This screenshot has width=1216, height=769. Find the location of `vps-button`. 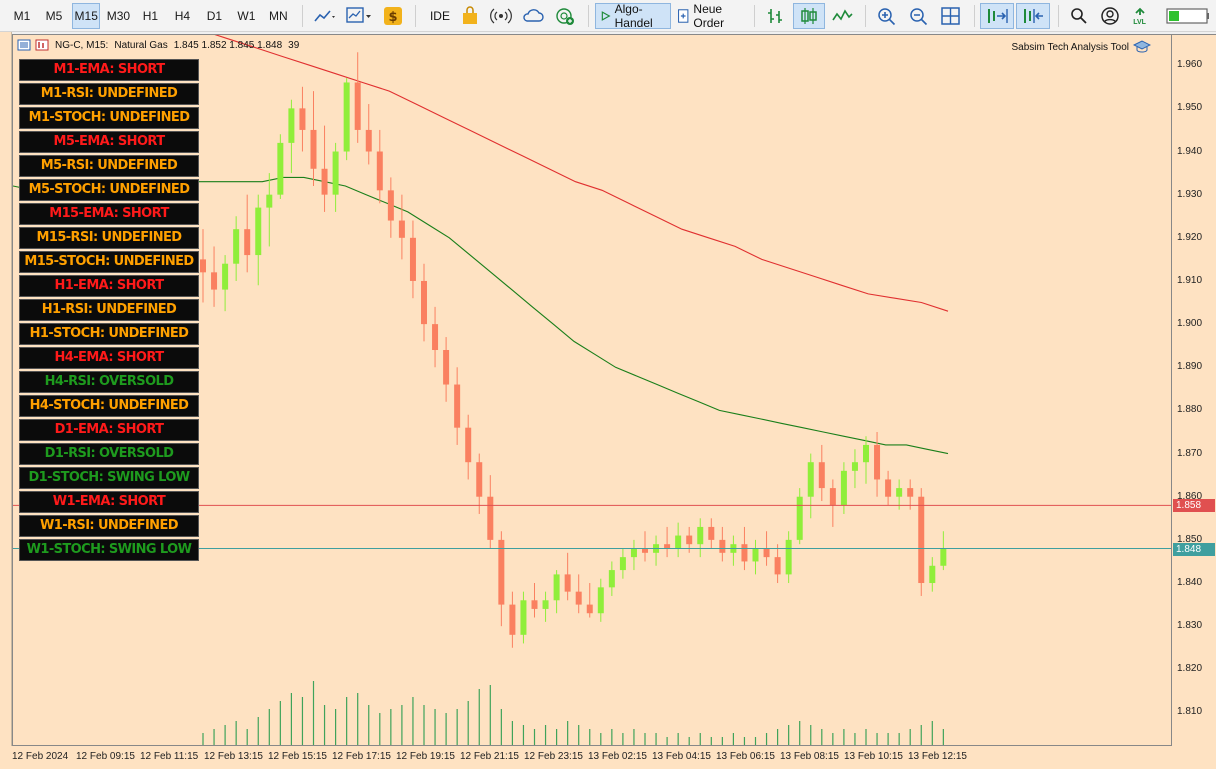

vps-button is located at coordinates (533, 16).